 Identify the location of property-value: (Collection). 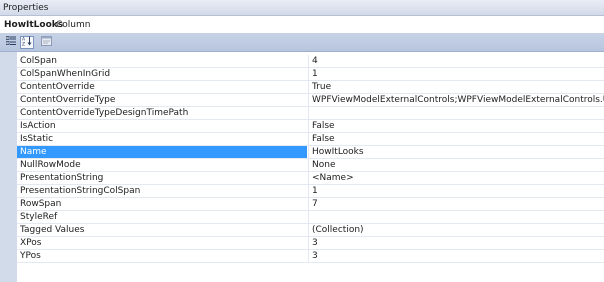
(456, 230).